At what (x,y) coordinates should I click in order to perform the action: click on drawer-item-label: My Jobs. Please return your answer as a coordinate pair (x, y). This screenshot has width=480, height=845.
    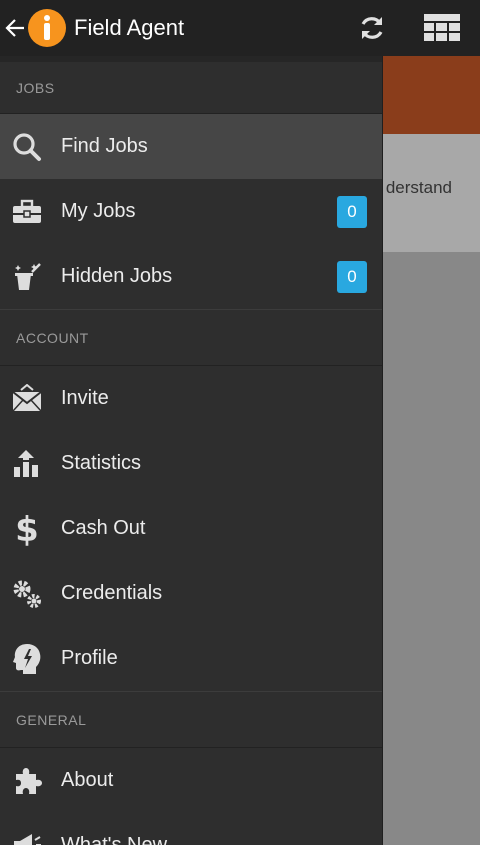
    Looking at the image, I should click on (98, 211).